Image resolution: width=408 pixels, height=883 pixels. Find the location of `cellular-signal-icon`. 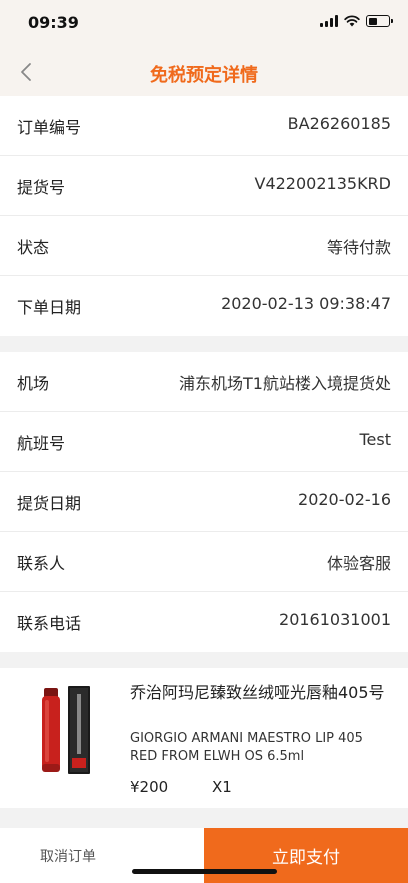

cellular-signal-icon is located at coordinates (329, 21).